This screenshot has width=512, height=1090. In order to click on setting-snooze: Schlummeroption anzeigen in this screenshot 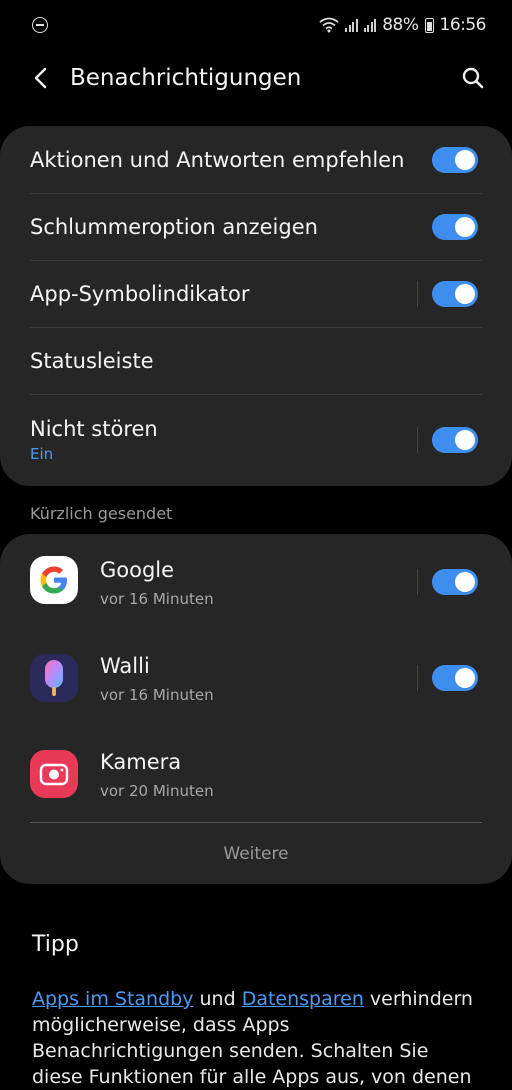, I will do `click(256, 227)`.